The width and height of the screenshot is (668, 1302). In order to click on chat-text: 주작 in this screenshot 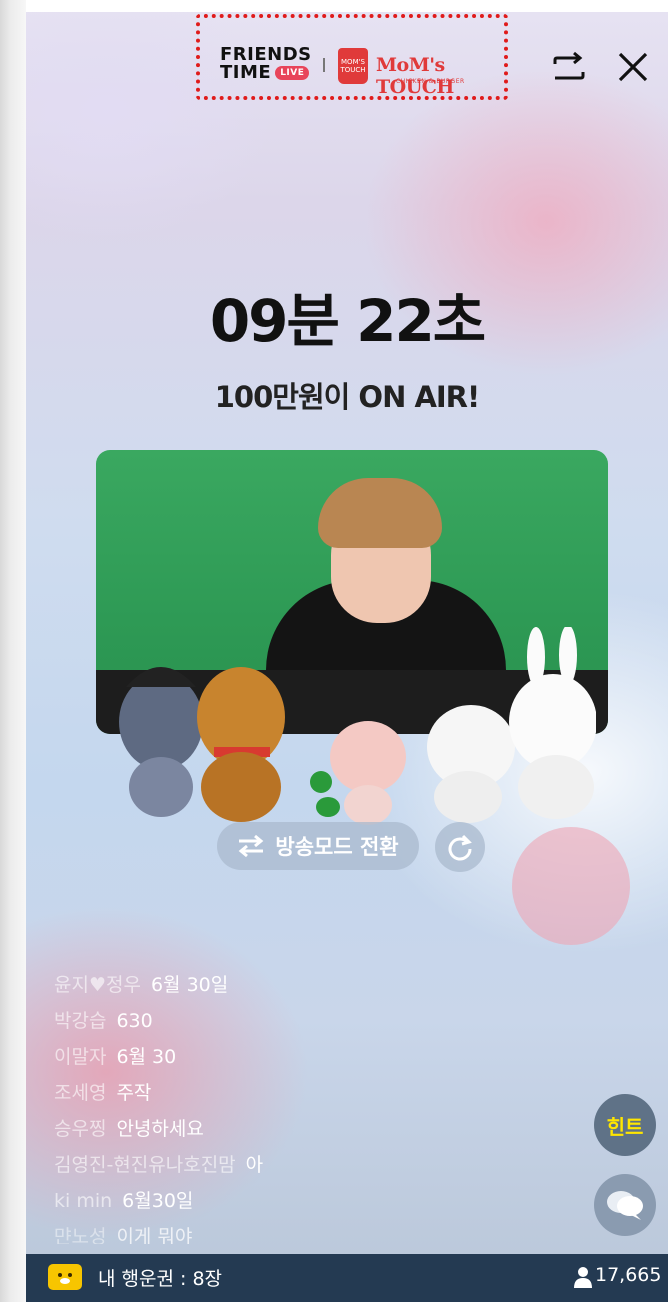, I will do `click(134, 1093)`.